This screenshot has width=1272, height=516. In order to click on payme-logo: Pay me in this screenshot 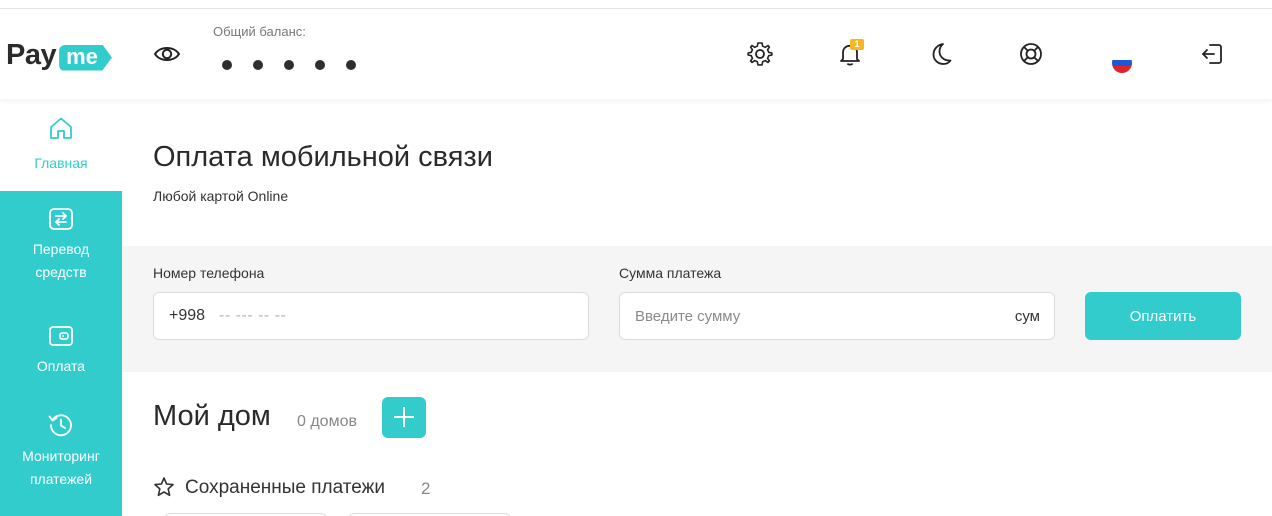, I will do `click(59, 55)`.